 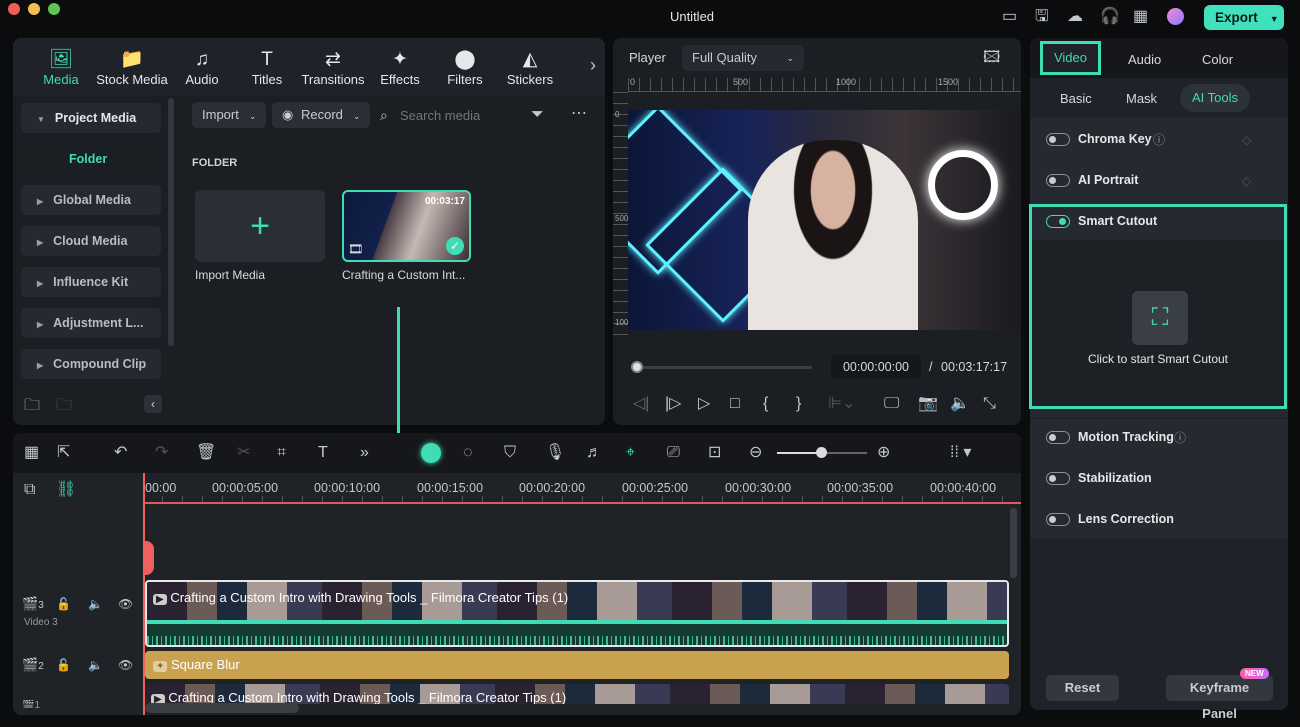 I want to click on effect-clip: ✦ Square Blur, so click(x=577, y=665).